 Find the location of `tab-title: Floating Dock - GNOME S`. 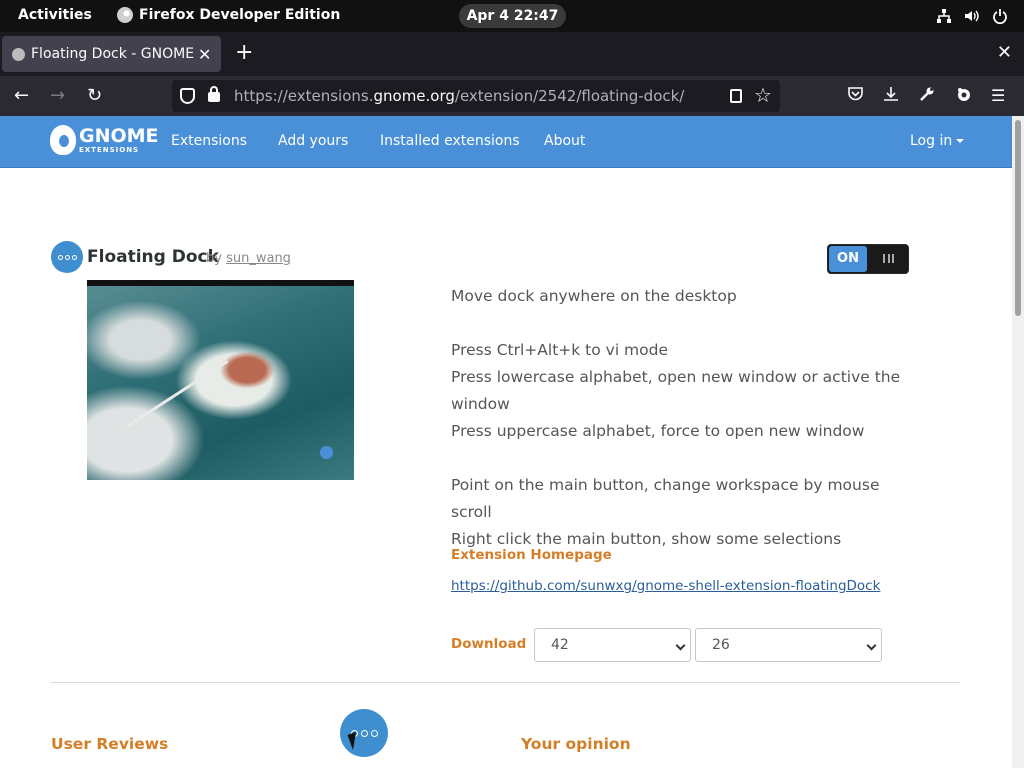

tab-title: Floating Dock - GNOME S is located at coordinates (113, 54).